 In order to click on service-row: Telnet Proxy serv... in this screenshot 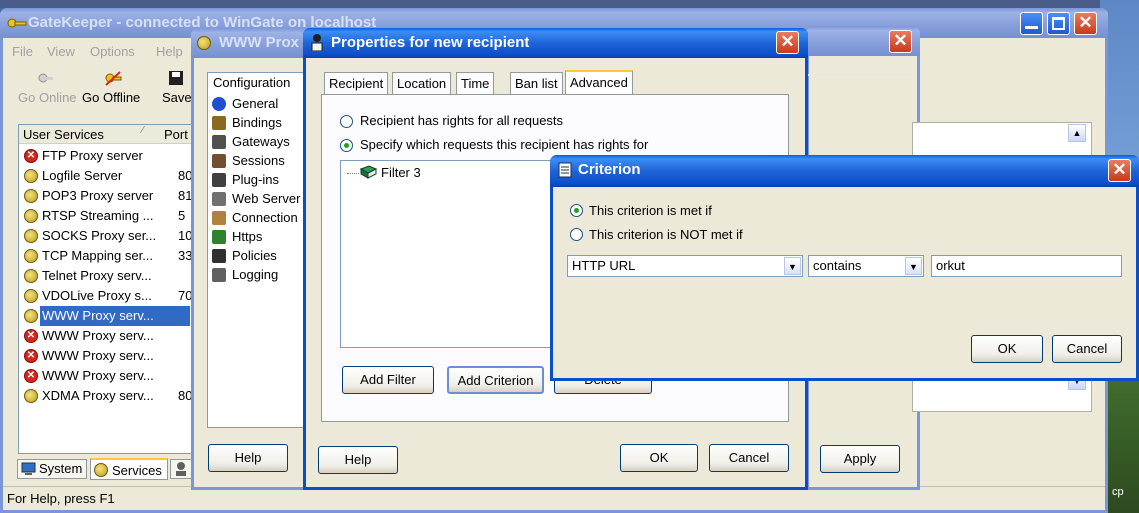, I will do `click(115, 276)`.